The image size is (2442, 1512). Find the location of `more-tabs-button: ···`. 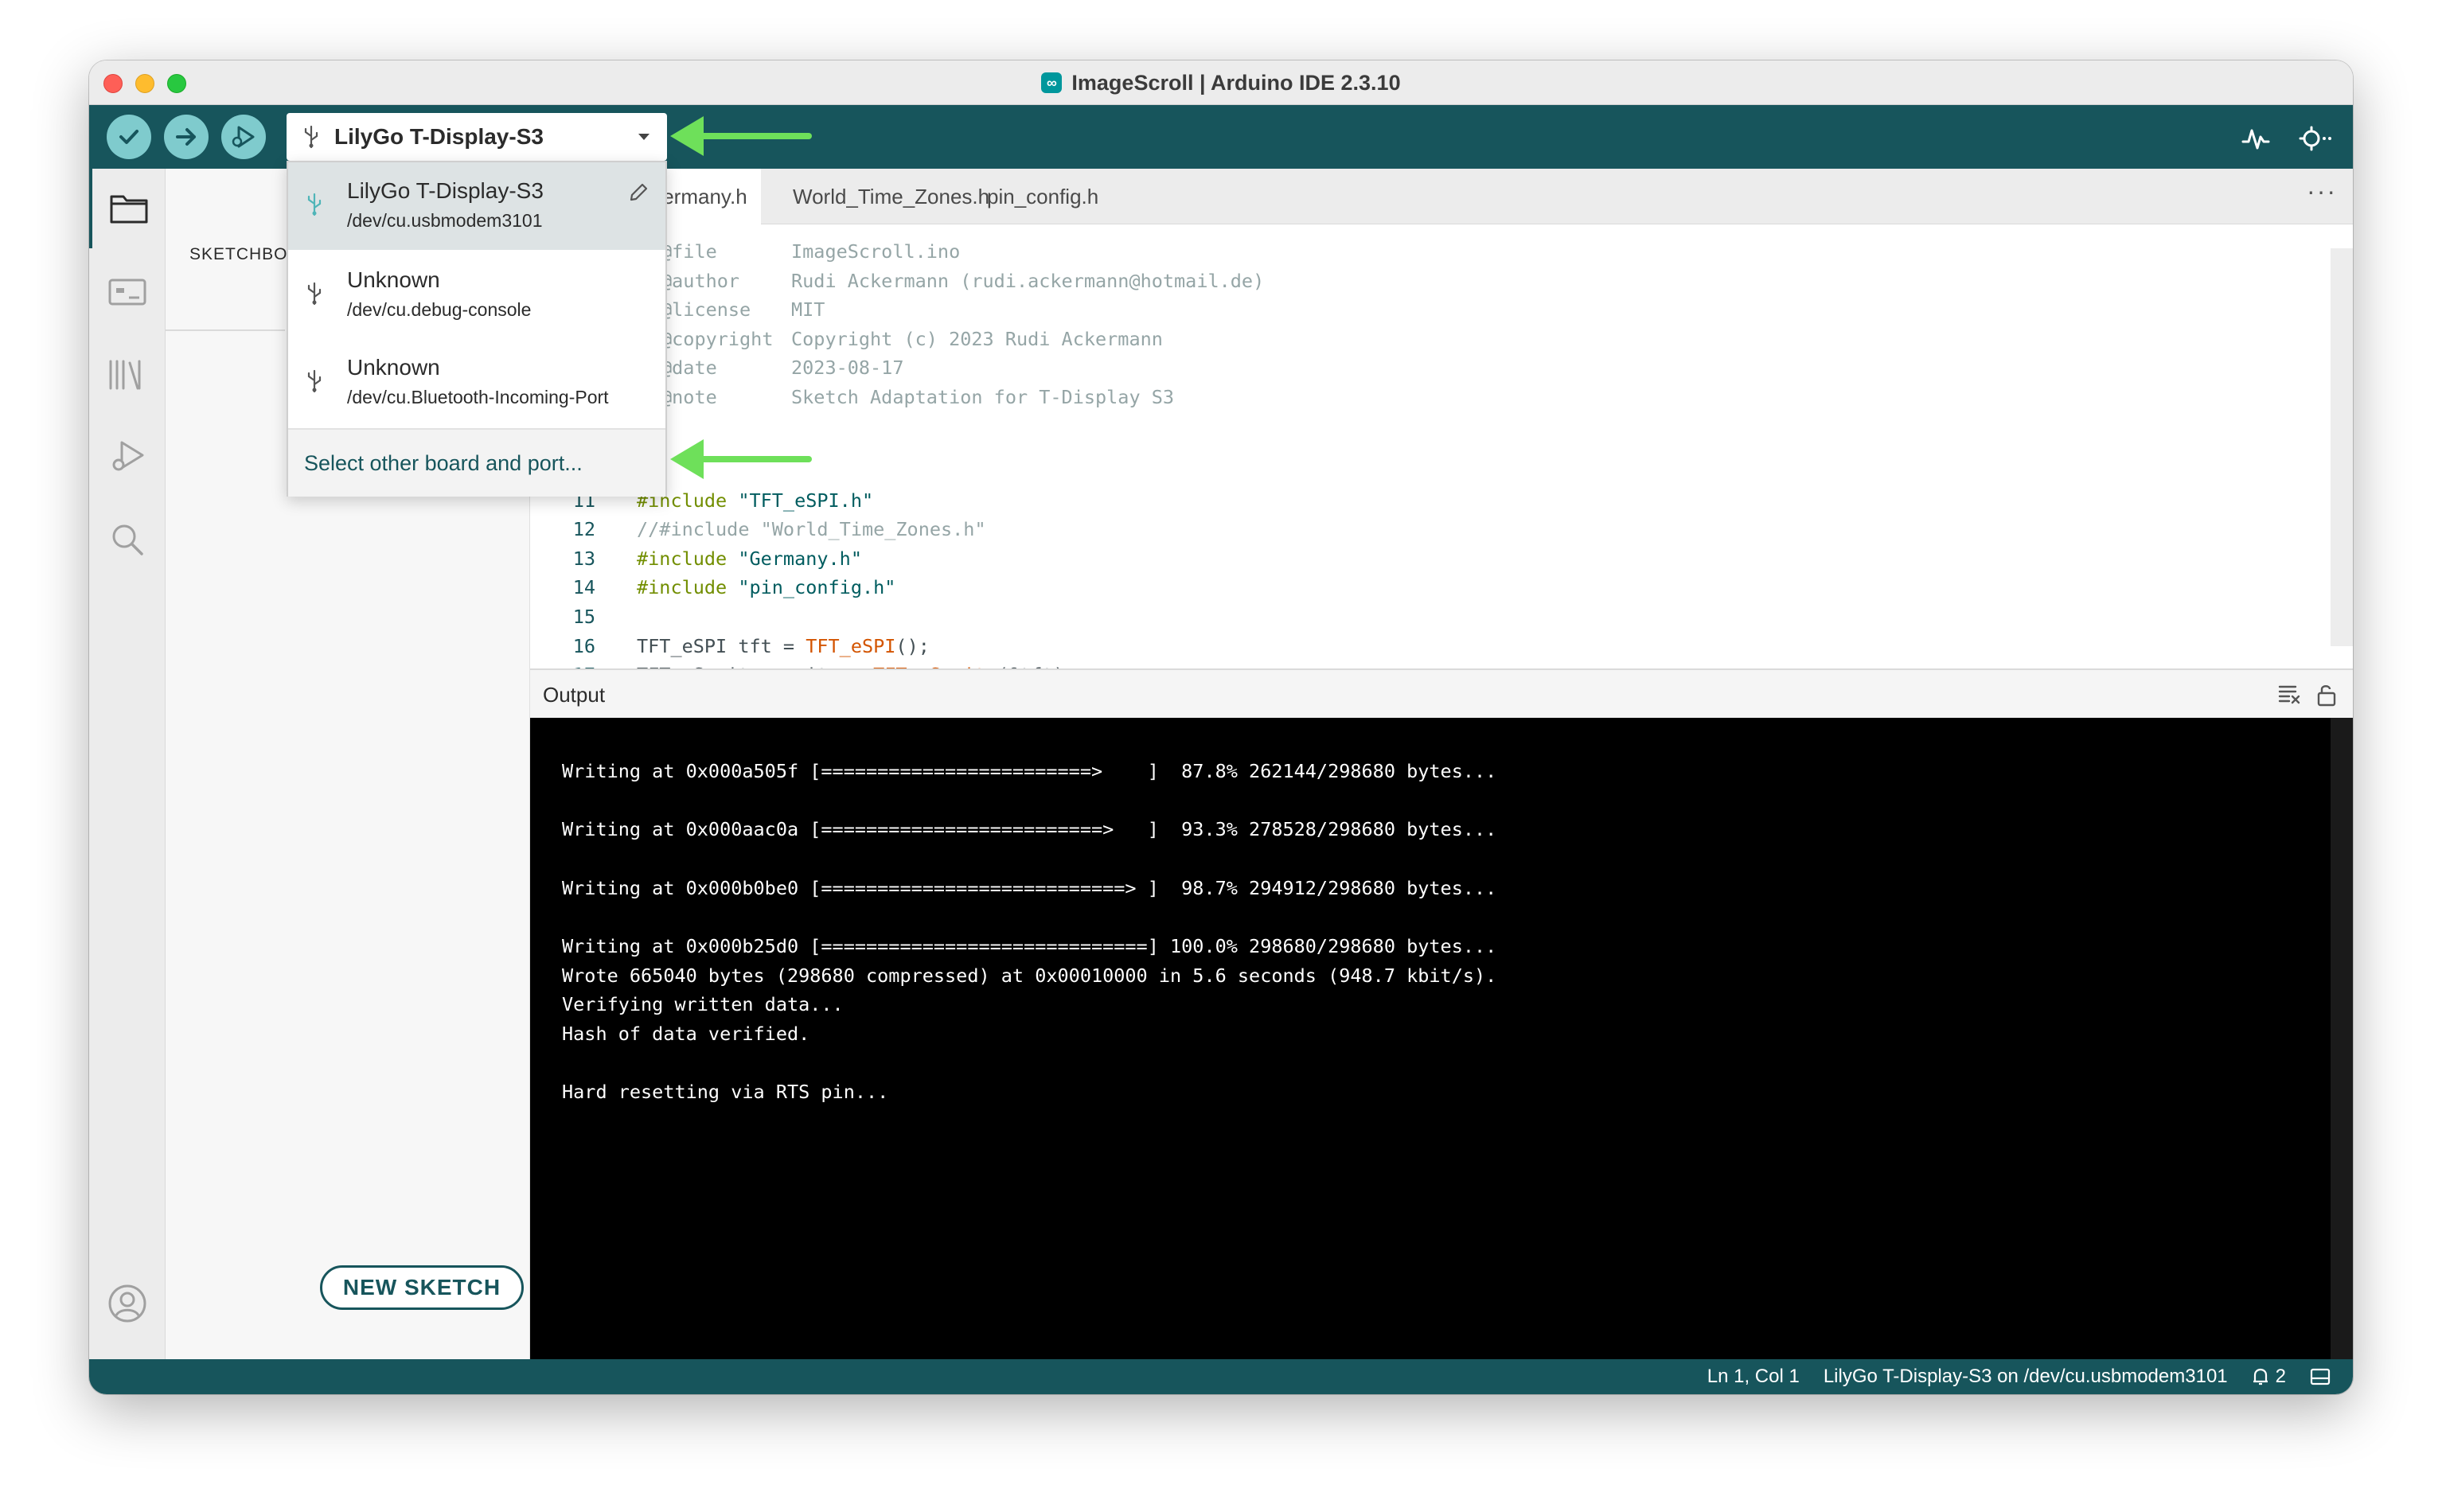

more-tabs-button: ··· is located at coordinates (2322, 191).